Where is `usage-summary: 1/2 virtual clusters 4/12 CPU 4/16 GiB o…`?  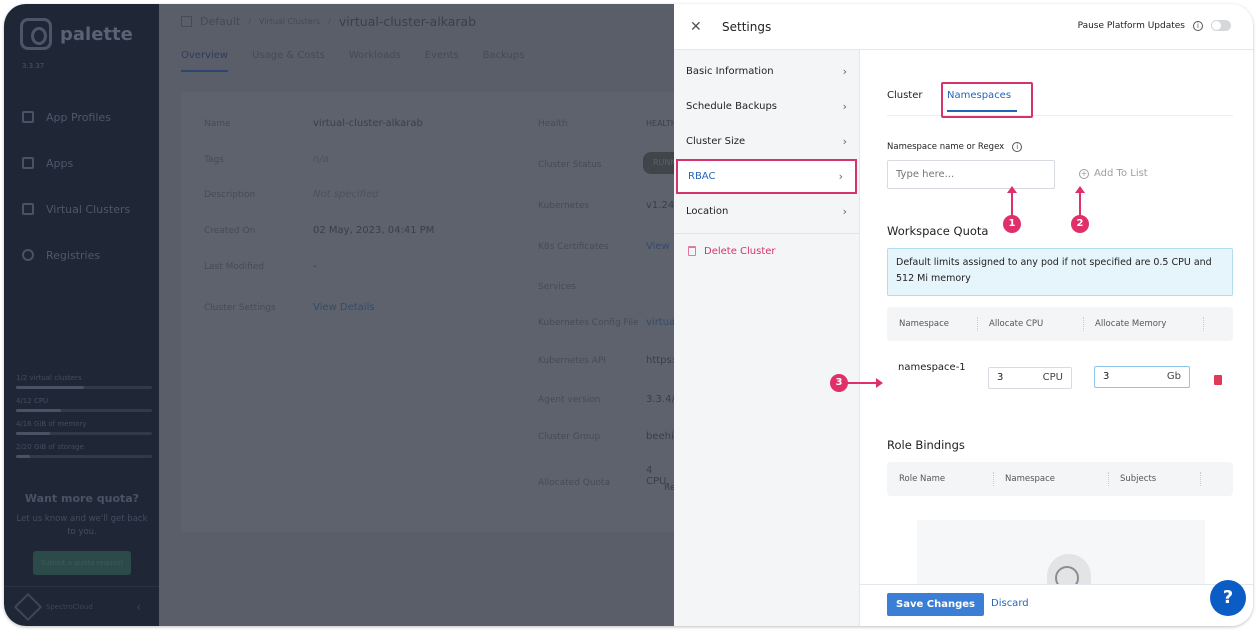 usage-summary: 1/2 virtual clusters 4/12 CPU 4/16 GiB o… is located at coordinates (84, 420).